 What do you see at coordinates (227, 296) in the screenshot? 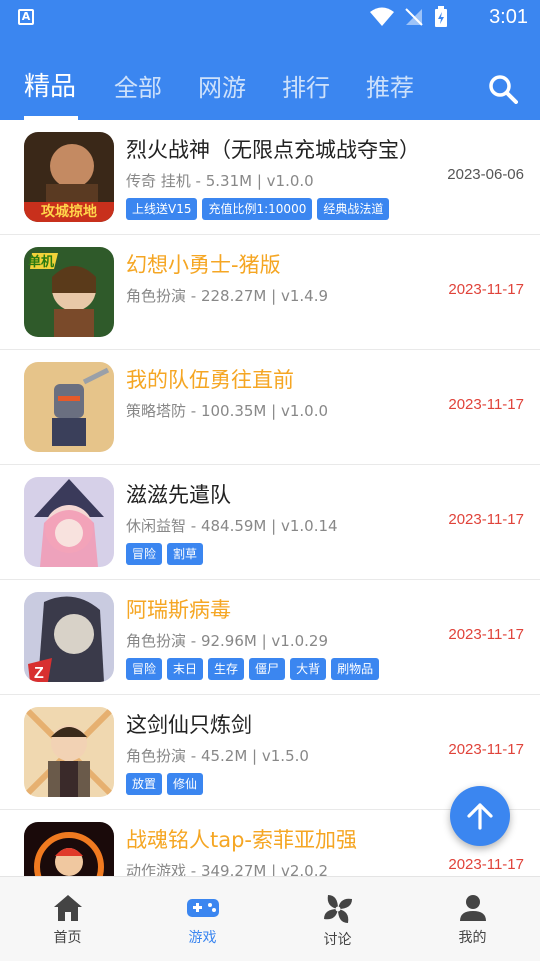
I see `game-meta: 角色扮演 - 228.27M | v1.4.9` at bounding box center [227, 296].